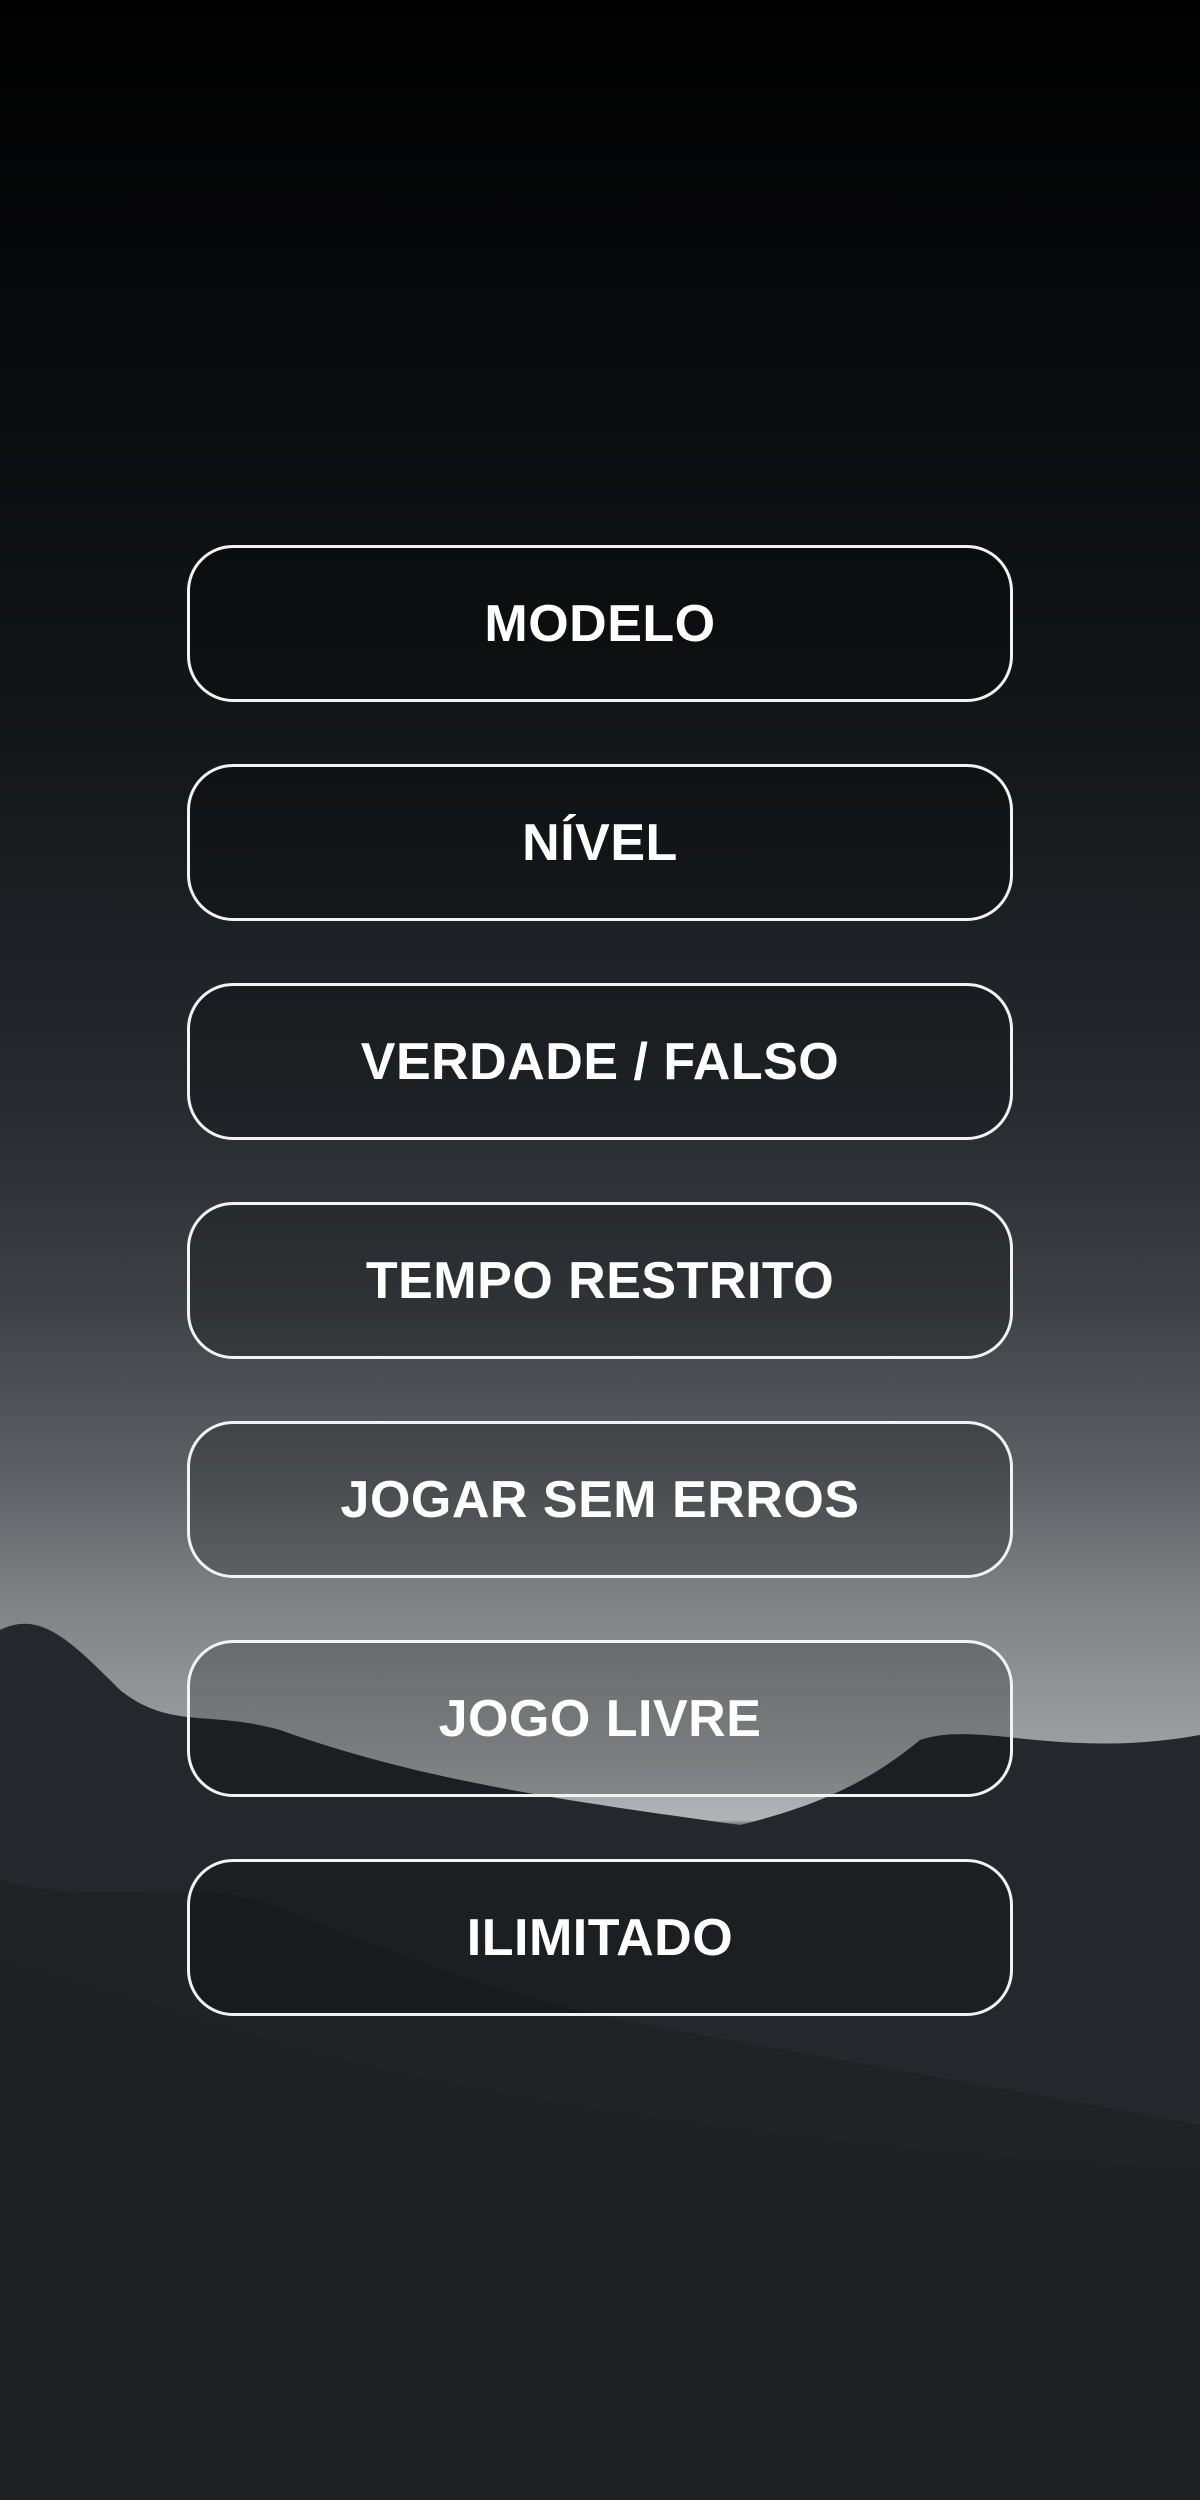  I want to click on modelo-button: MODELO, so click(600, 623).